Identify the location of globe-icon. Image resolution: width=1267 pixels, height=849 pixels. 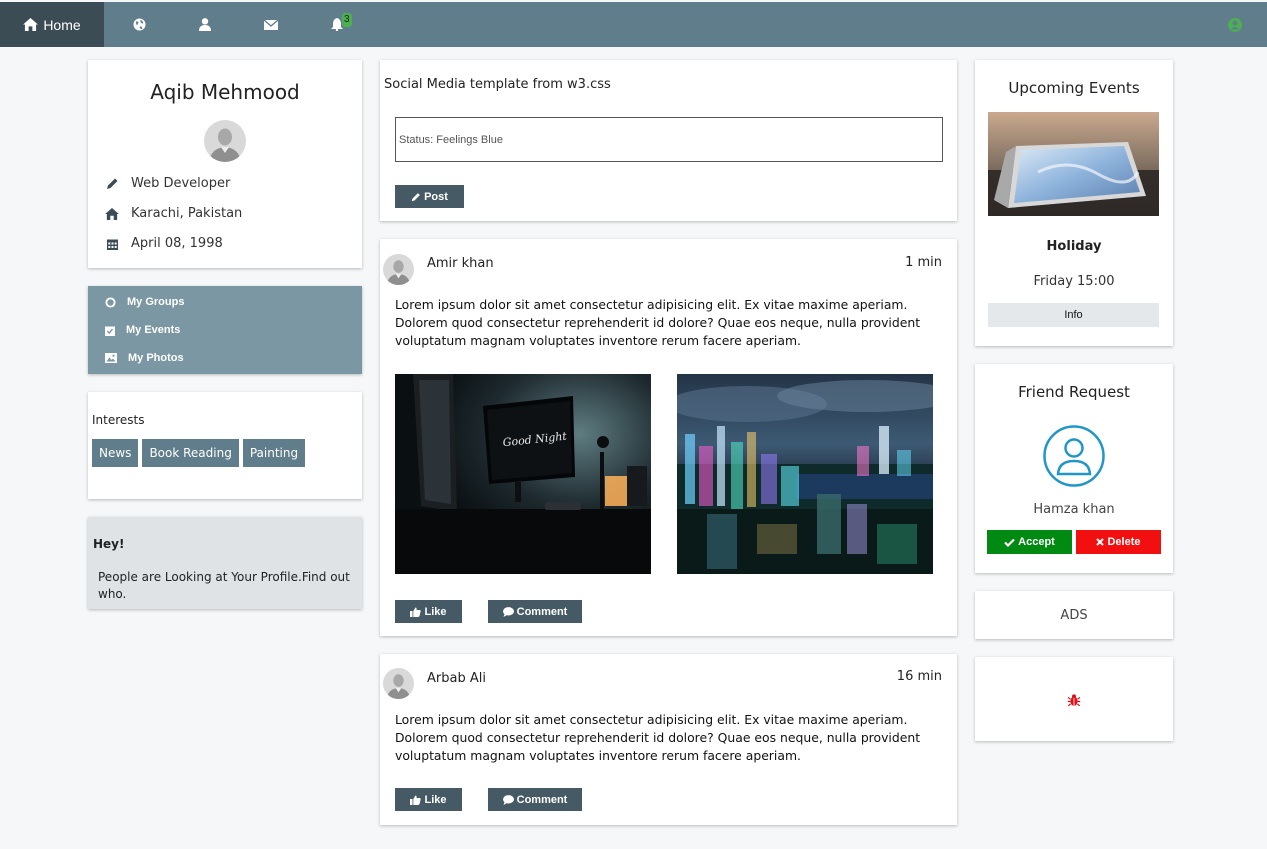
(139, 24).